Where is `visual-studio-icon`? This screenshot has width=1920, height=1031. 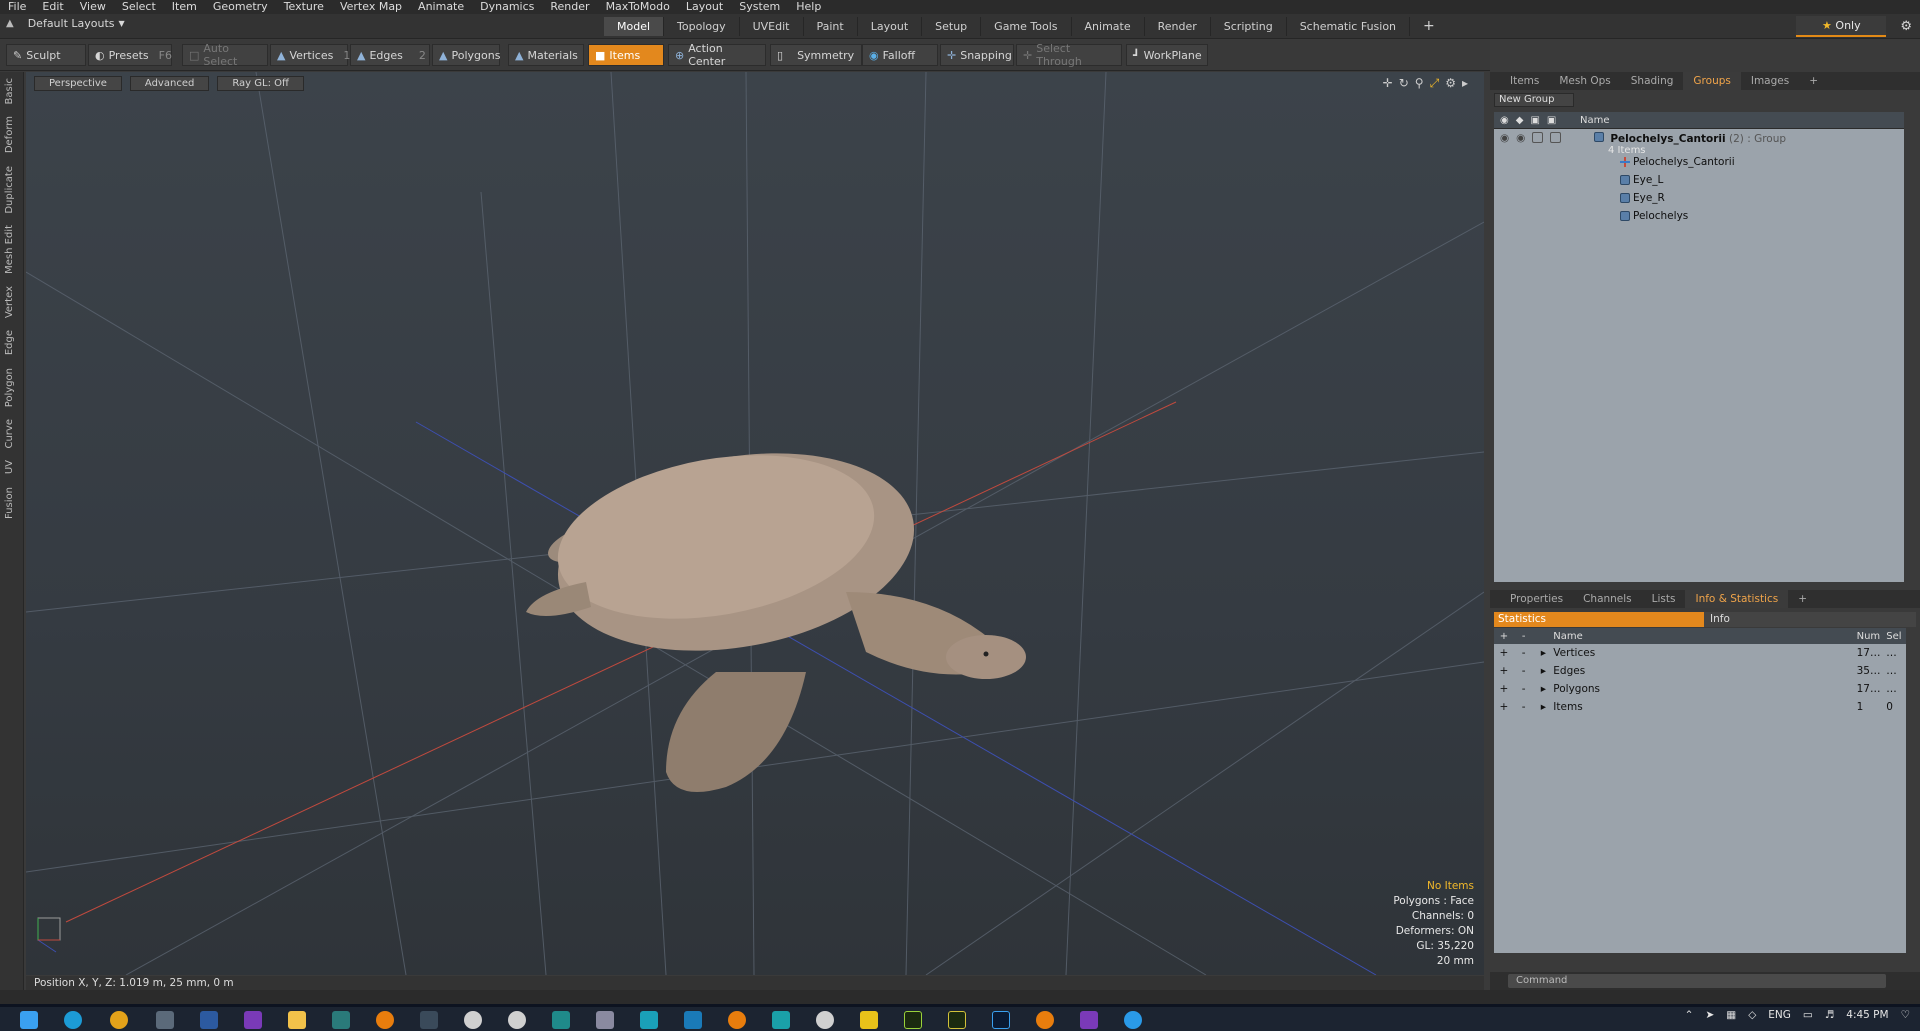
visual-studio-icon is located at coordinates (1089, 1020).